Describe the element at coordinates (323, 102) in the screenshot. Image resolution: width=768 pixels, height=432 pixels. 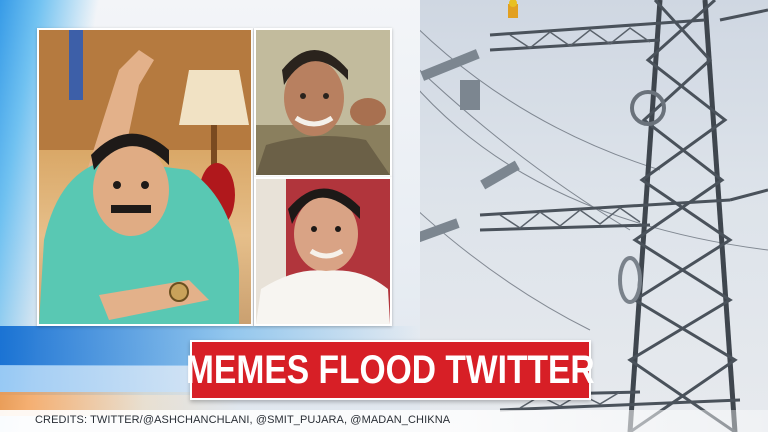
I see `meme-photo-top` at that location.